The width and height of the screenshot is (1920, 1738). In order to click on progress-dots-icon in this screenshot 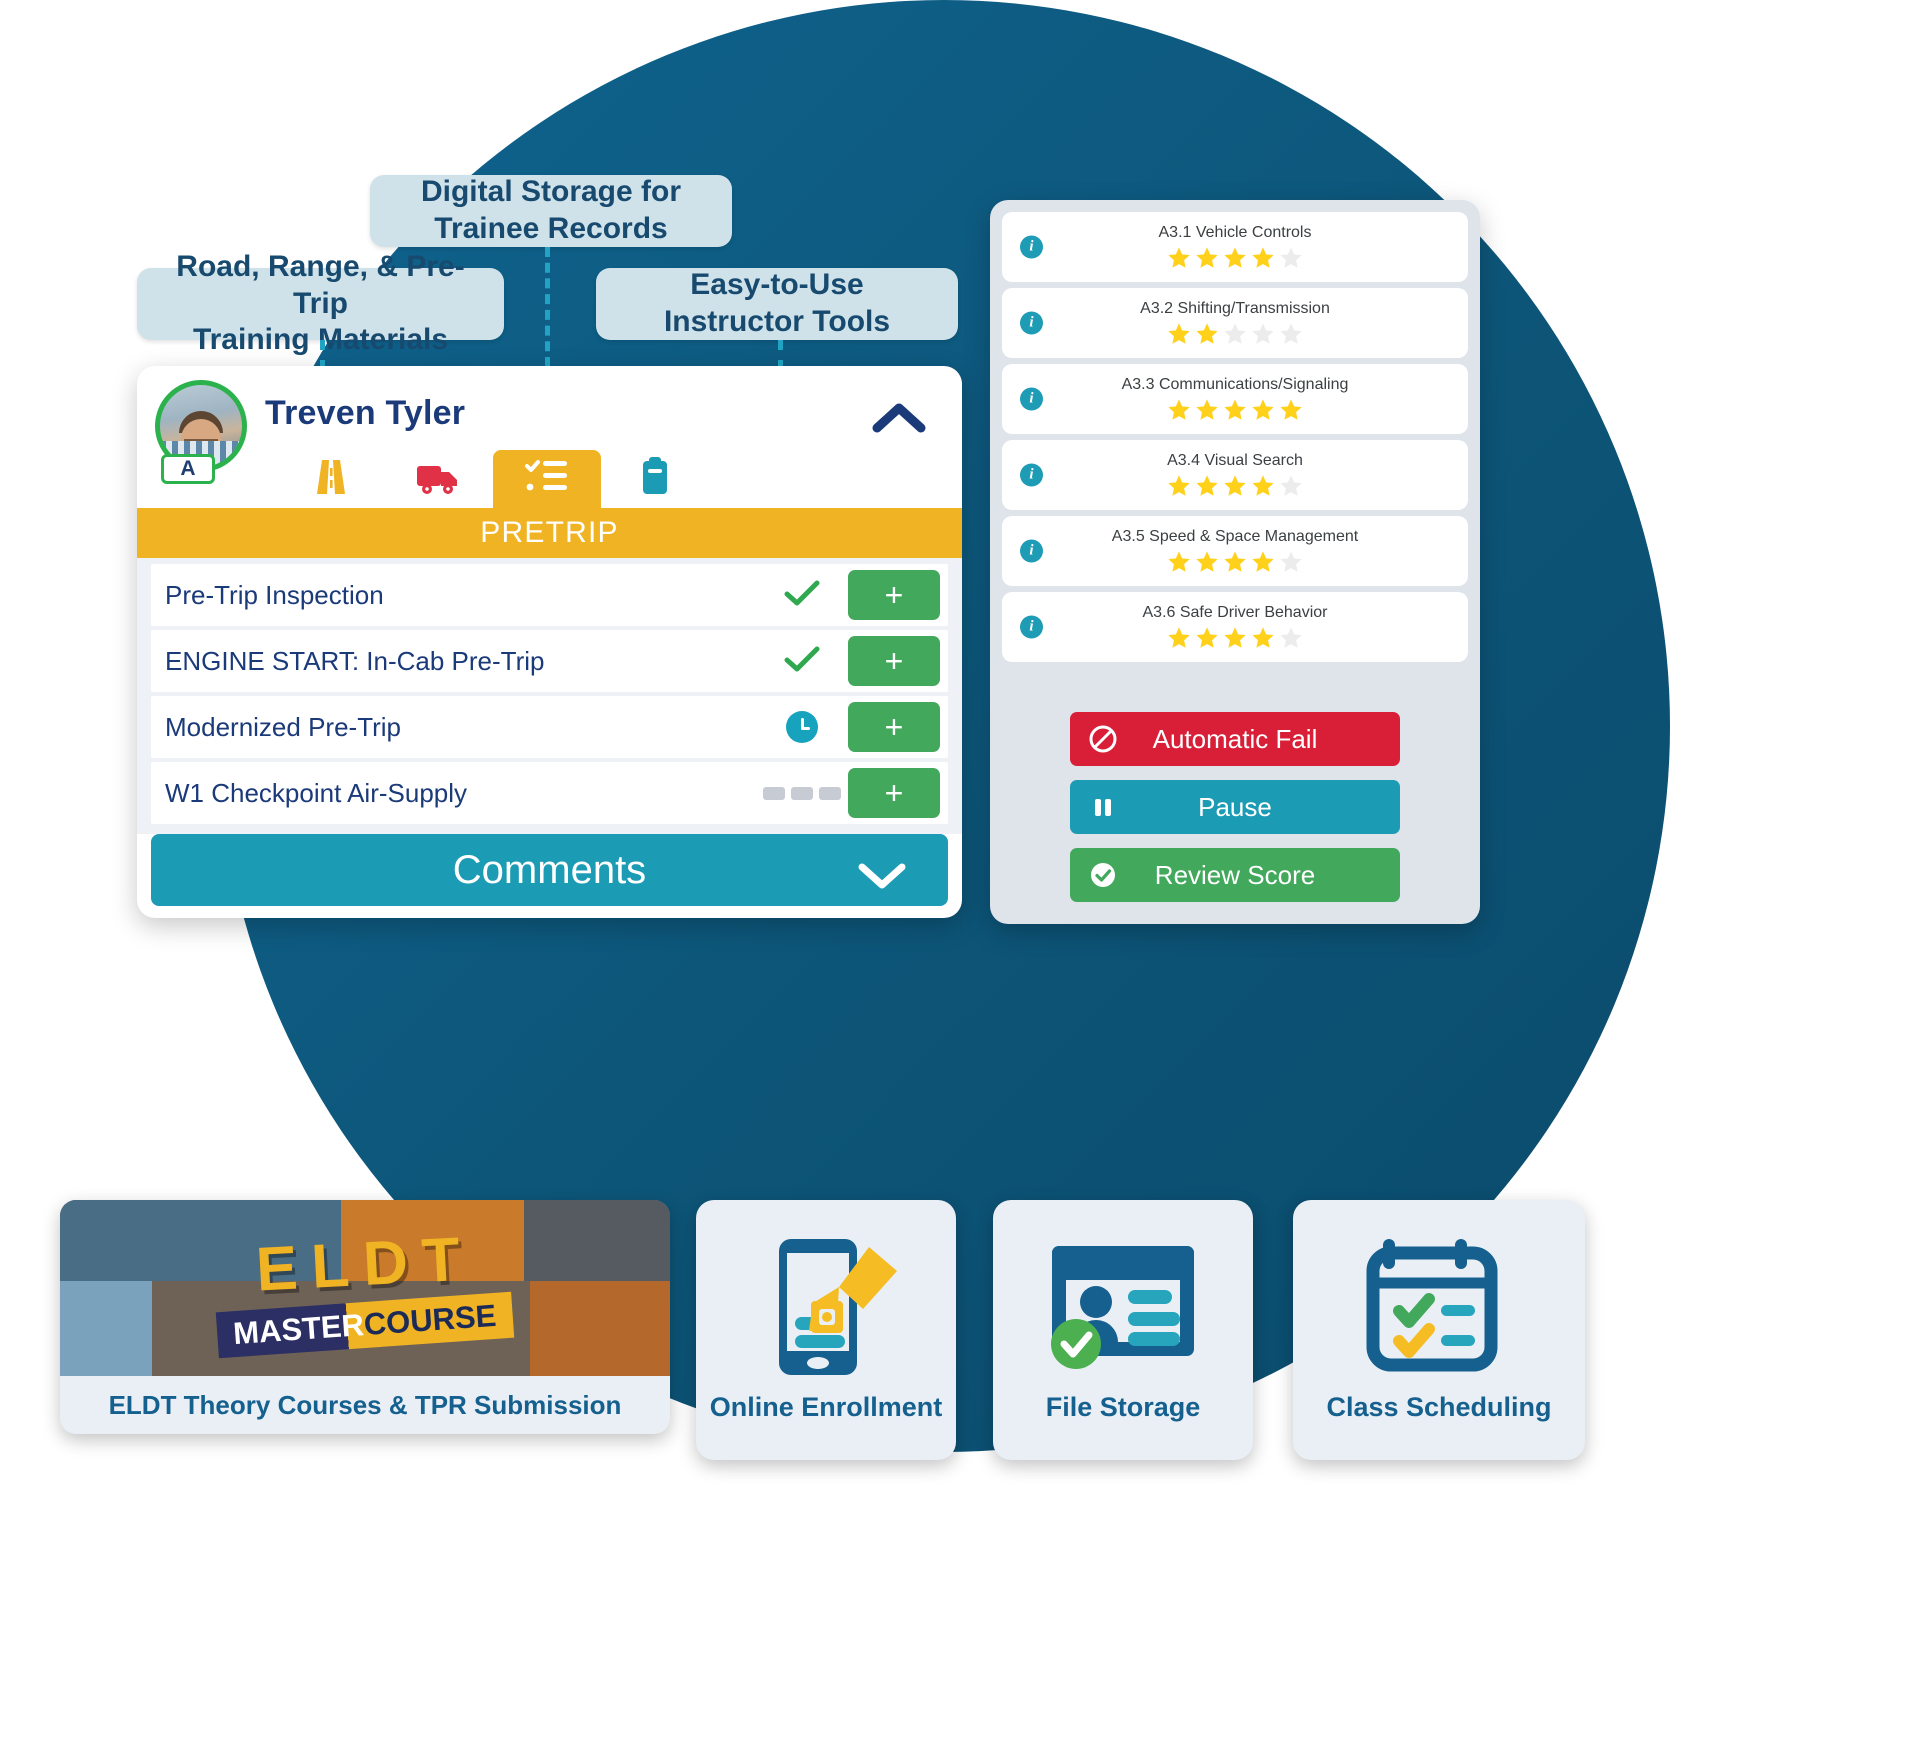, I will do `click(802, 793)`.